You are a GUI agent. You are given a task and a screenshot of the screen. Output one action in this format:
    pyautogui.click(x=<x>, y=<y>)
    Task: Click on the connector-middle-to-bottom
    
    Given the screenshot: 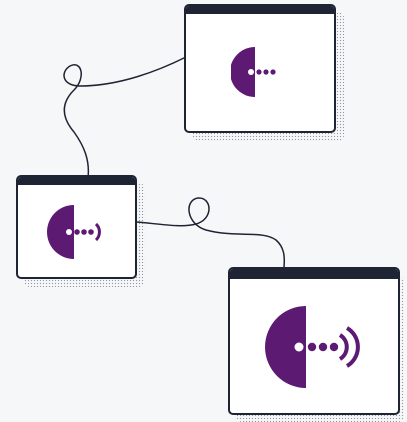 What is the action you would take?
    pyautogui.click(x=211, y=232)
    